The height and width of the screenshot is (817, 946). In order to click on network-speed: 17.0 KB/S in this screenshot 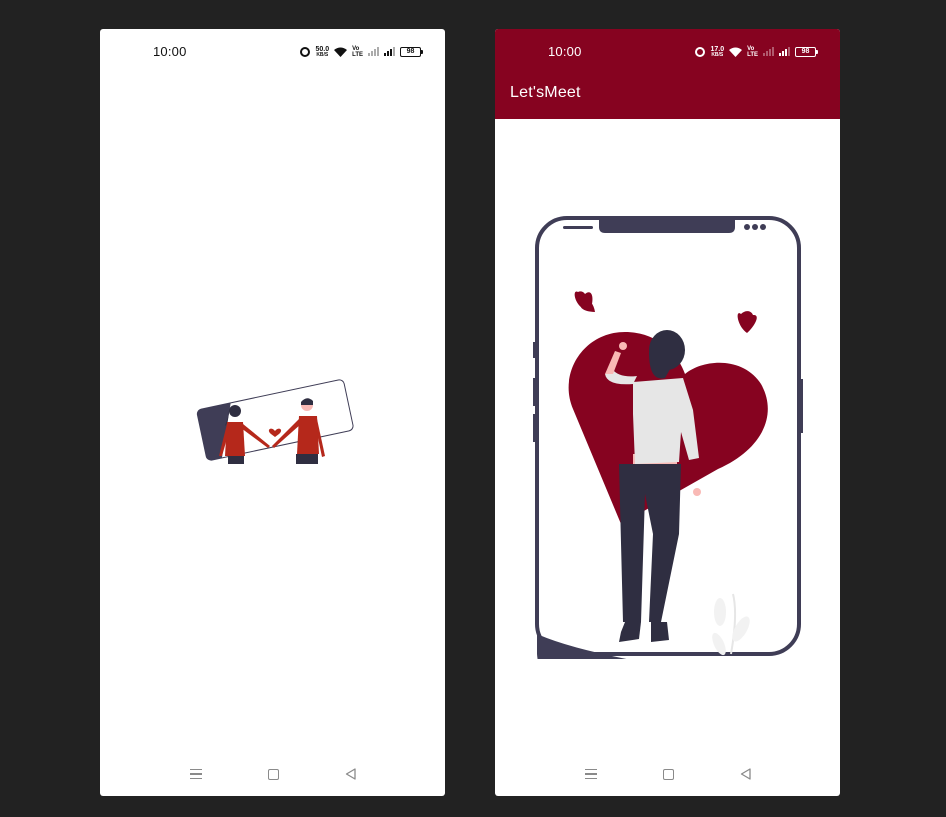, I will do `click(717, 52)`.